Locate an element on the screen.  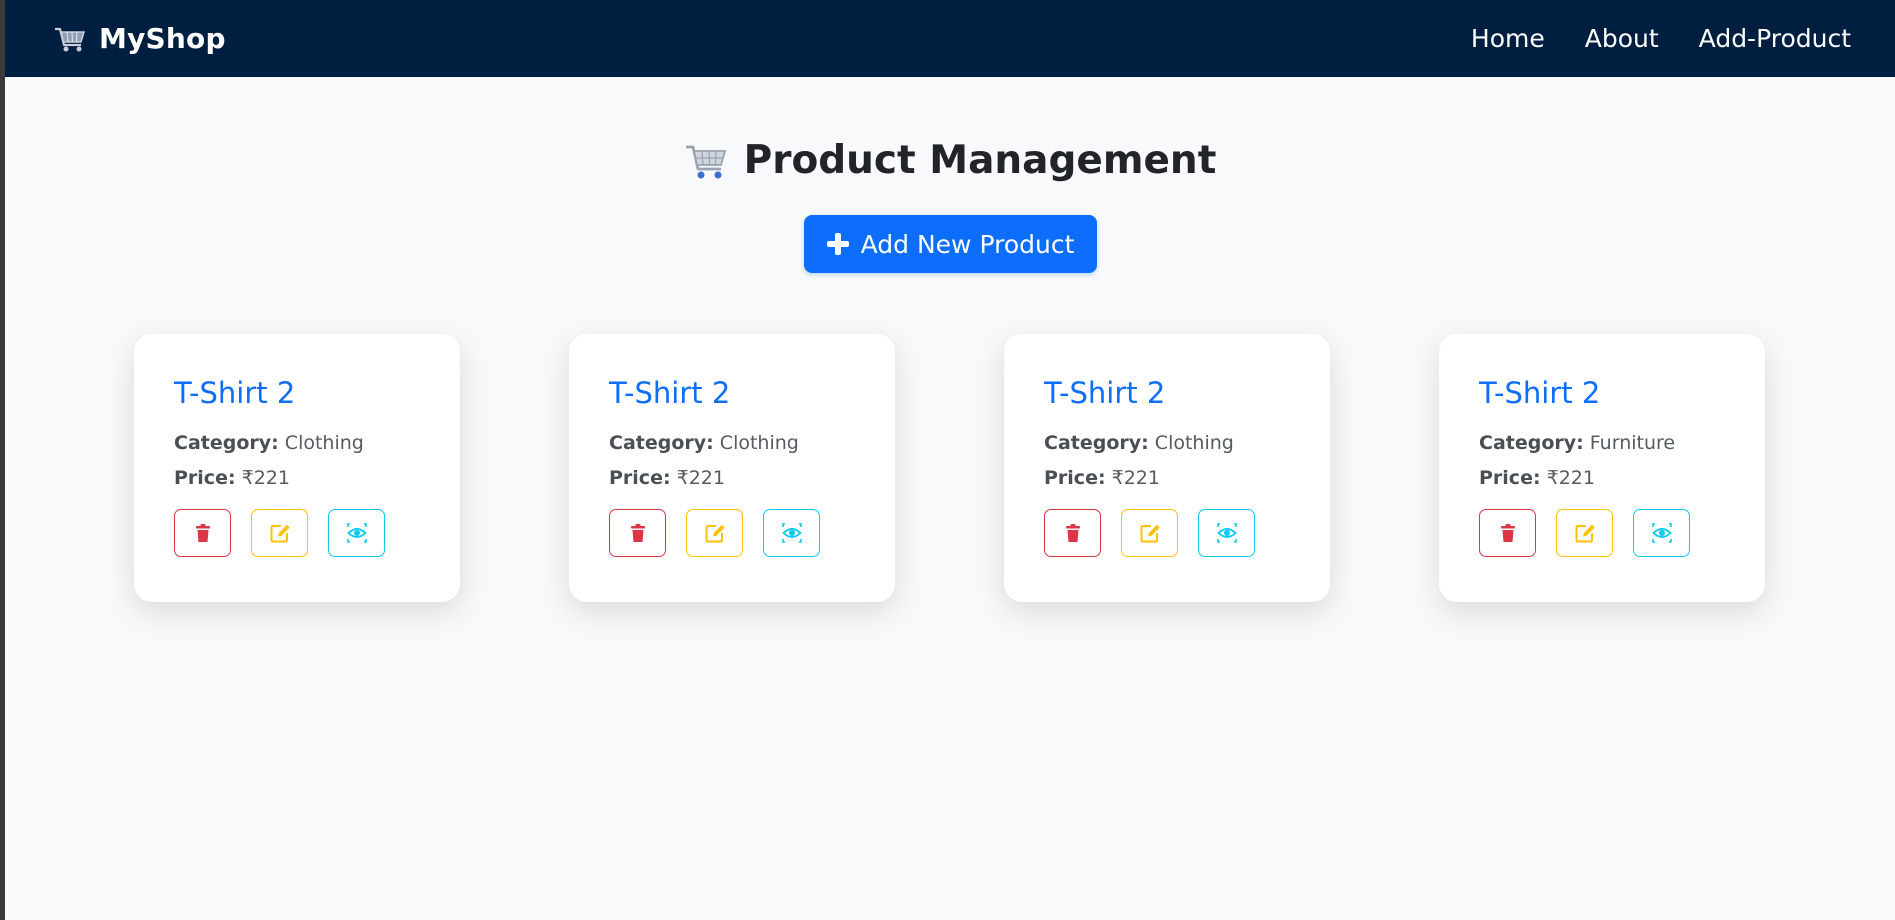
product-category: Category: Furniture is located at coordinates (1622, 443).